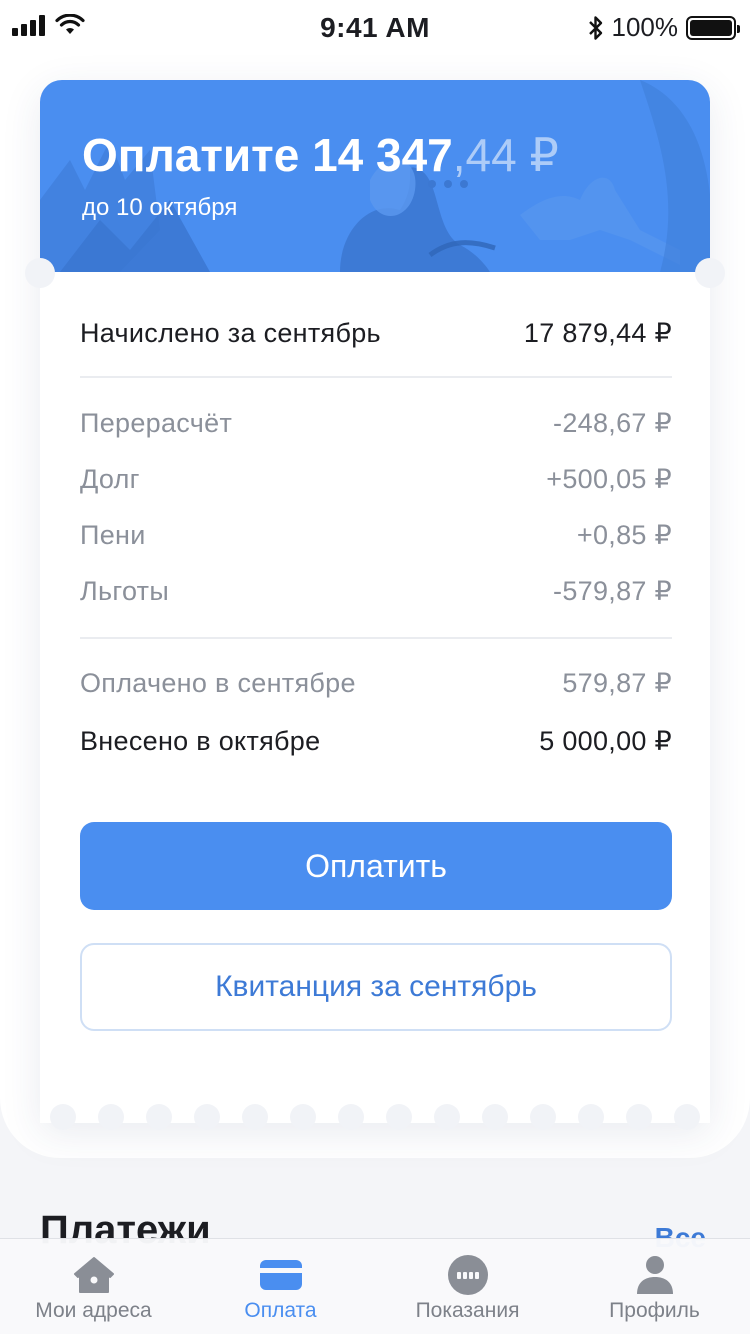 This screenshot has height=1334, width=750. I want to click on tab-readings: Показания, so click(467, 1286).